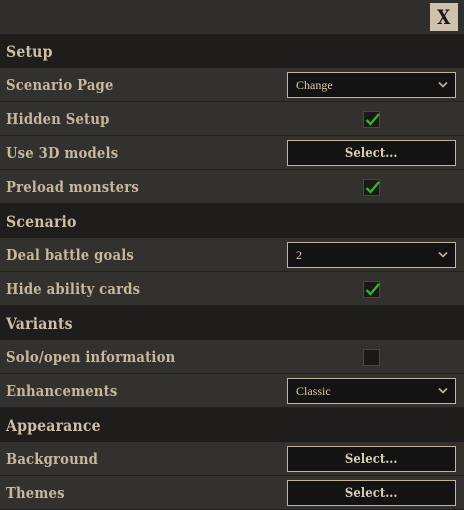 The image size is (464, 510). What do you see at coordinates (314, 85) in the screenshot?
I see `dropdown-value: Change` at bounding box center [314, 85].